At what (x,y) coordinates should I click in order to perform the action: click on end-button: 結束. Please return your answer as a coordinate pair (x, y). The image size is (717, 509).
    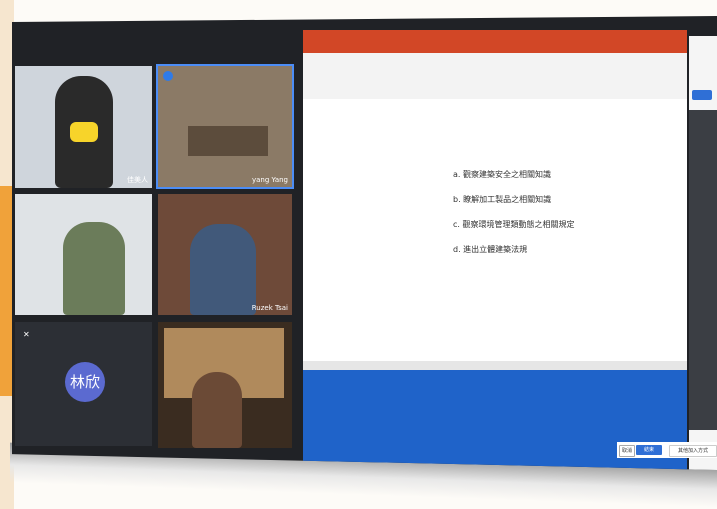
    Looking at the image, I should click on (649, 450).